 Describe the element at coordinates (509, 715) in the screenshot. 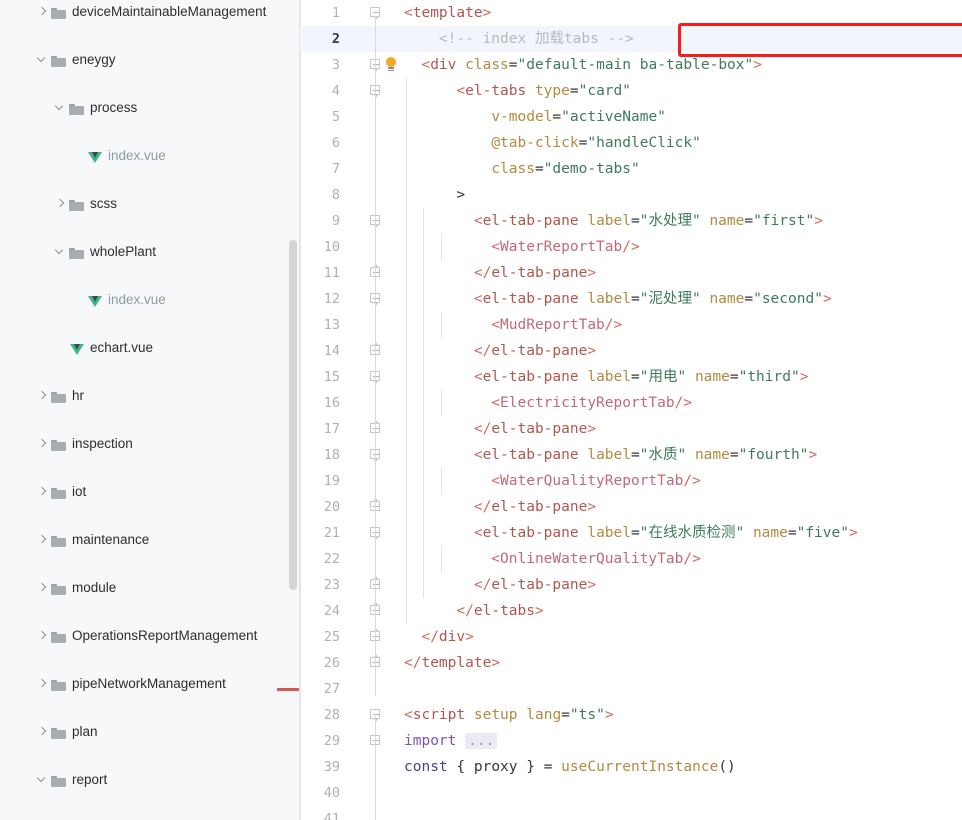

I see `code-text: <script setup lang="ts">` at that location.